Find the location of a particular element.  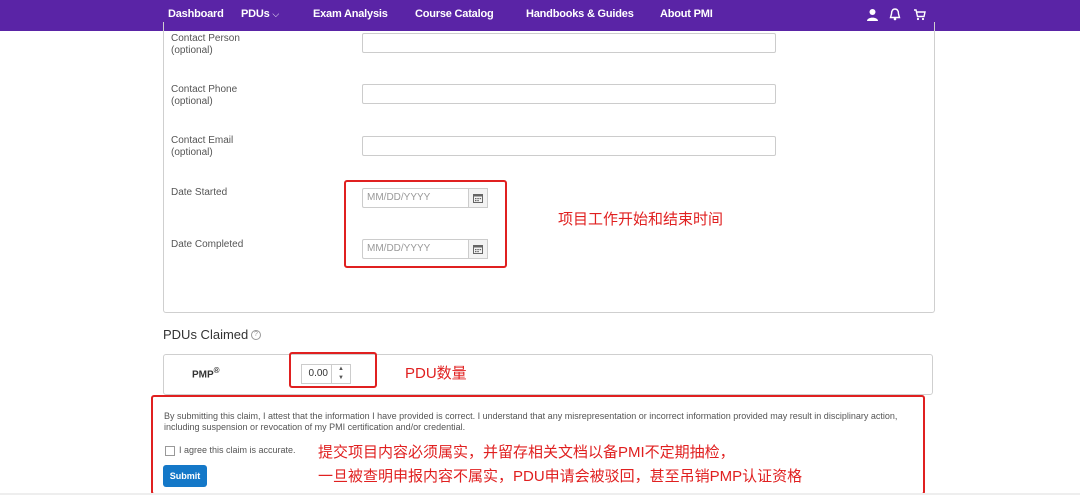

bottom-divider is located at coordinates (540, 494).